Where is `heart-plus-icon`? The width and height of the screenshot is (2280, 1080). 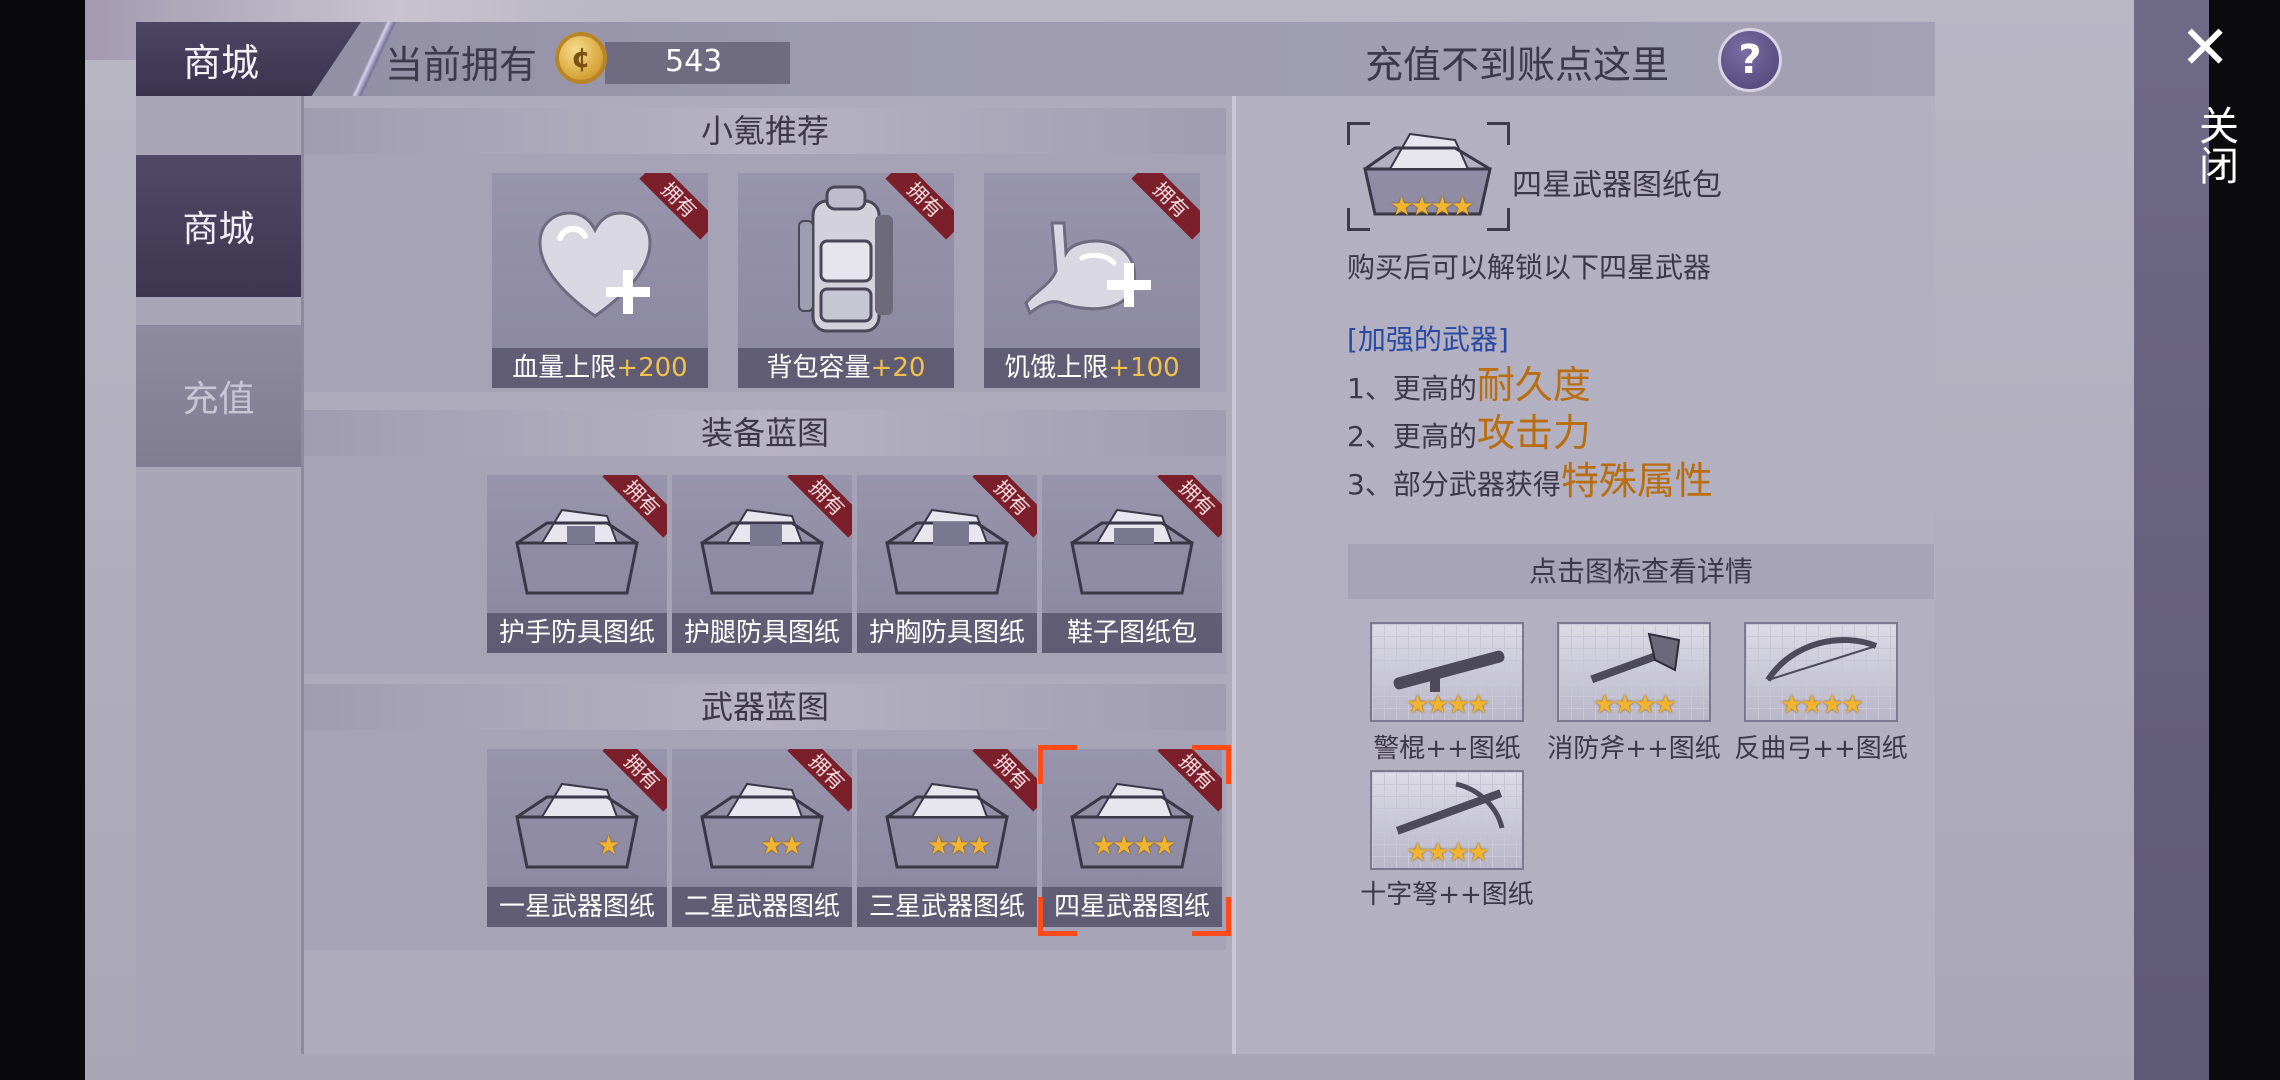 heart-plus-icon is located at coordinates (600, 268).